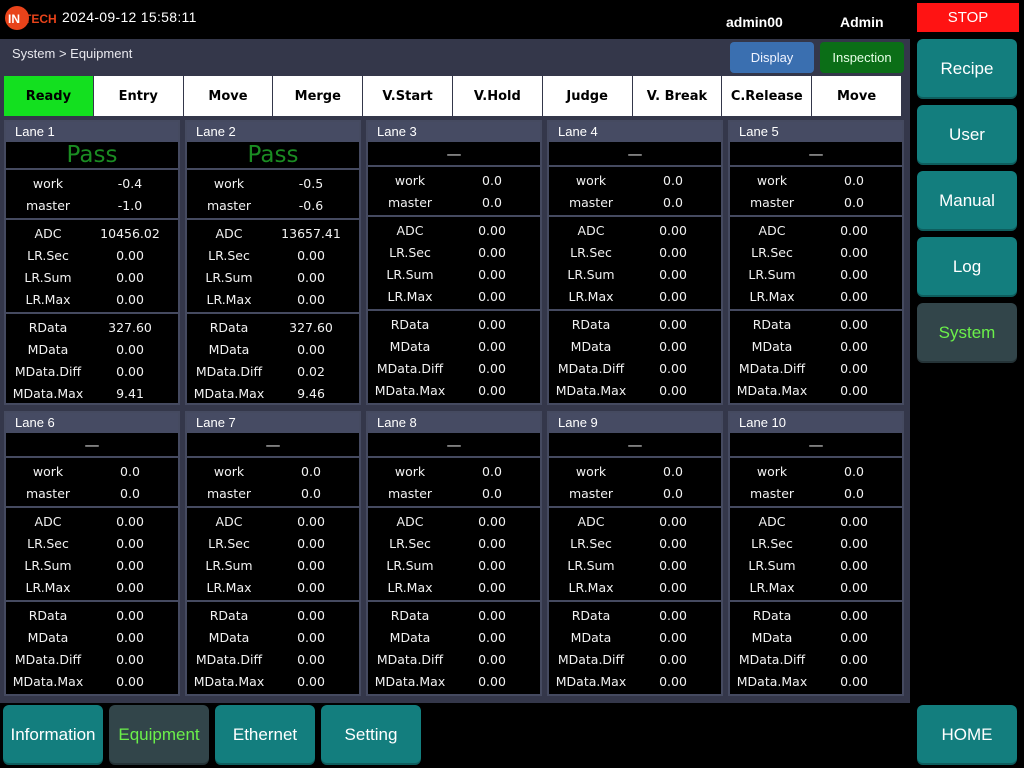 The width and height of the screenshot is (1024, 768). What do you see at coordinates (635, 132) in the screenshot?
I see `lane-title: Lane 4` at bounding box center [635, 132].